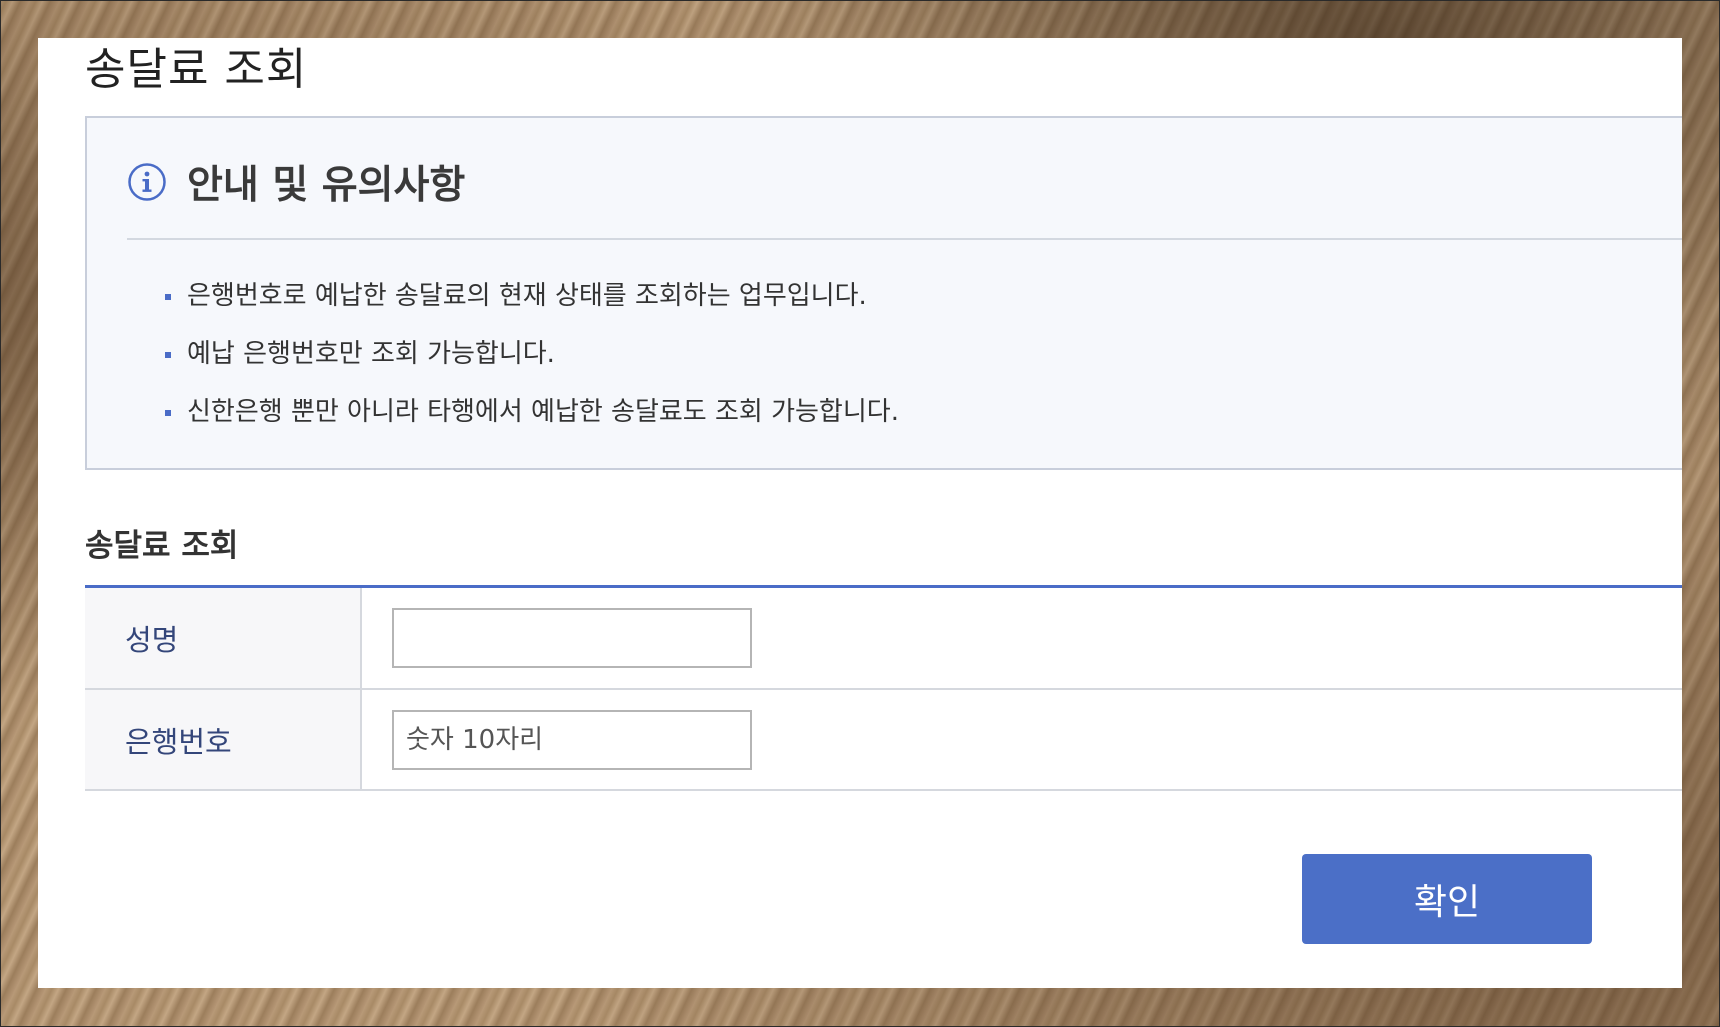 This screenshot has height=1027, width=1720. Describe the element at coordinates (1447, 899) in the screenshot. I see `confirm-button: 확인` at that location.